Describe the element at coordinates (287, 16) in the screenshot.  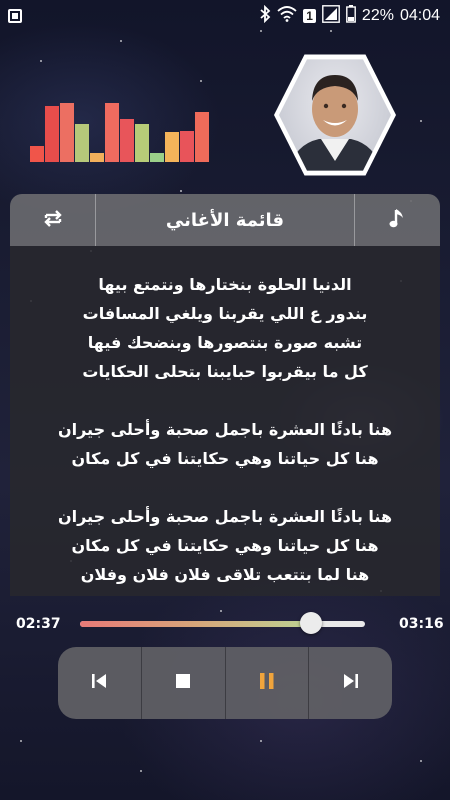
I see `wifi-icon` at that location.